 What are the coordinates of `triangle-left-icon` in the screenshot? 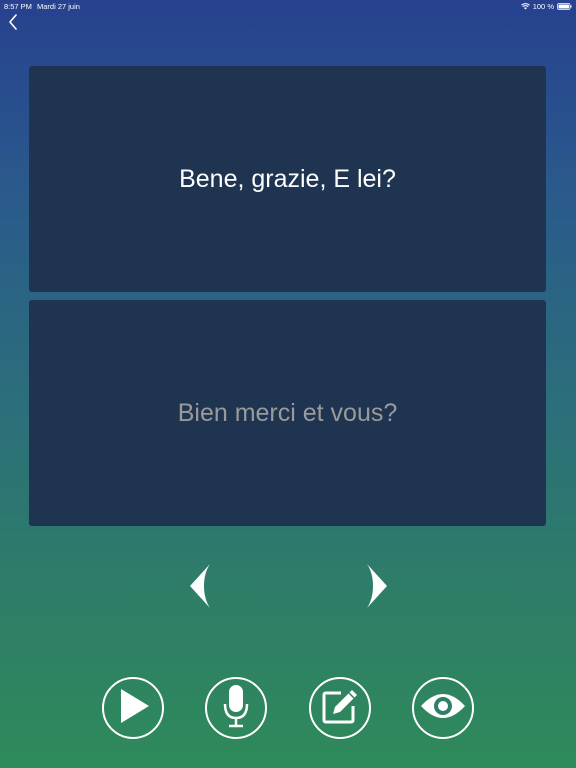 It's located at (200, 588).